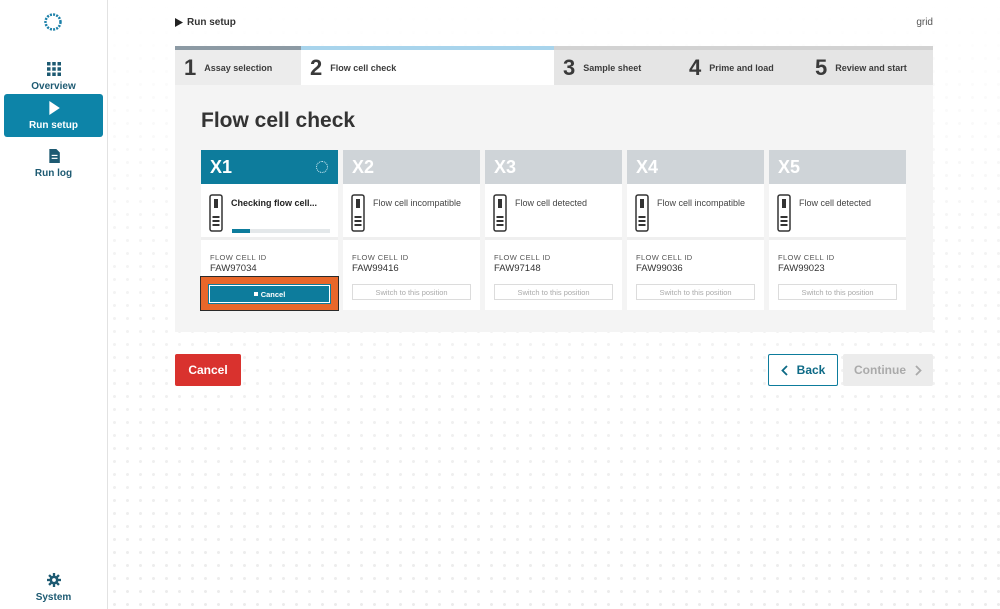  I want to click on chevron-right-icon, so click(918, 370).